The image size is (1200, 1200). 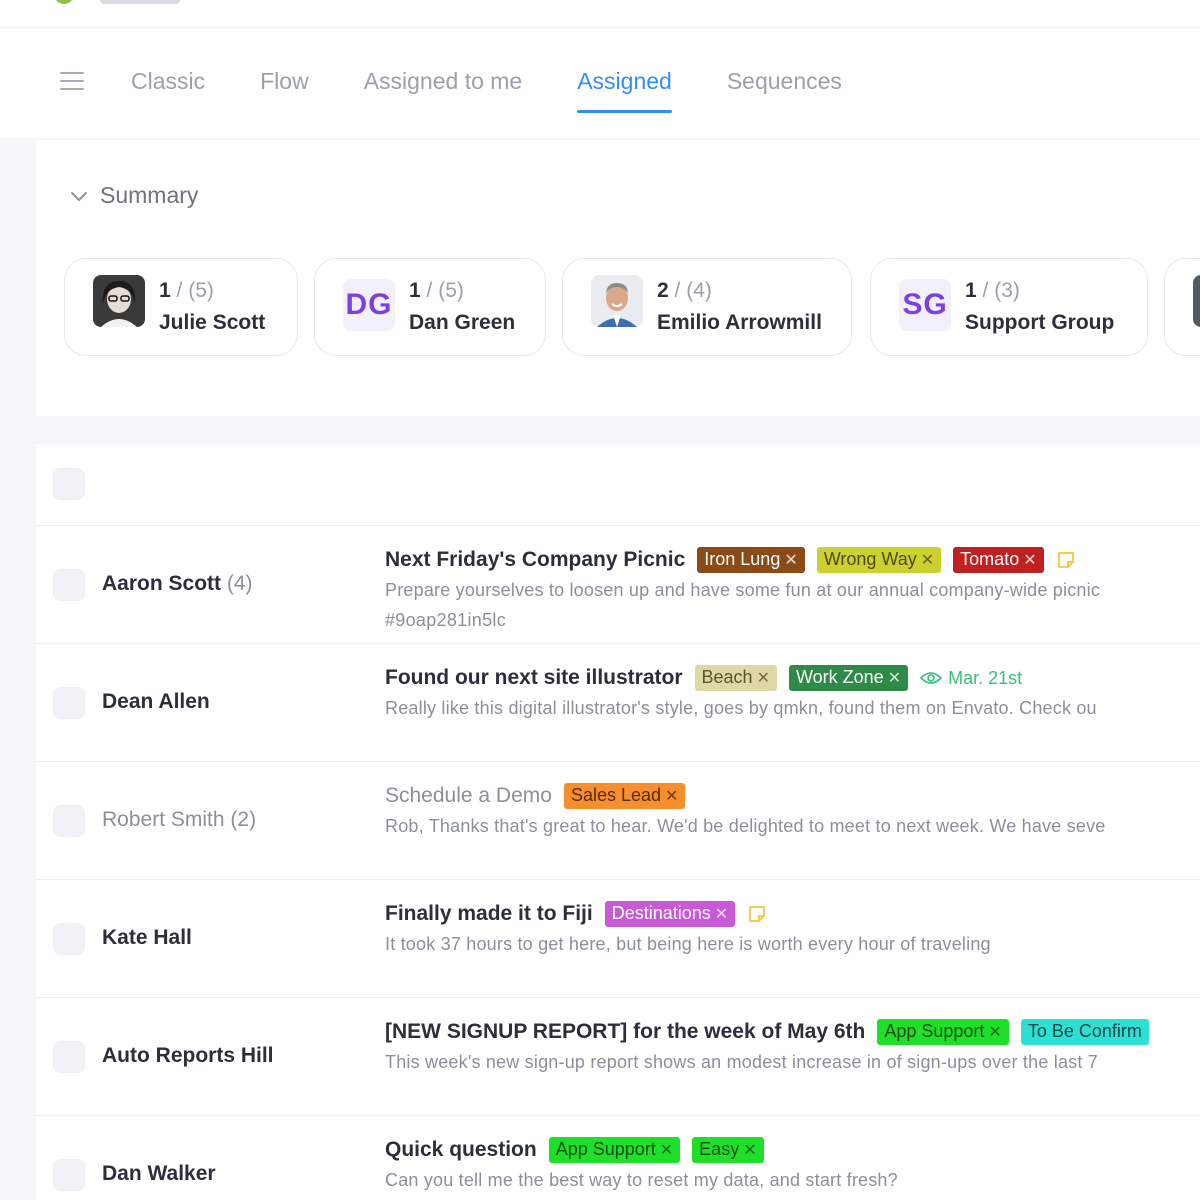 What do you see at coordinates (600, 14) in the screenshot?
I see `app-topbar` at bounding box center [600, 14].